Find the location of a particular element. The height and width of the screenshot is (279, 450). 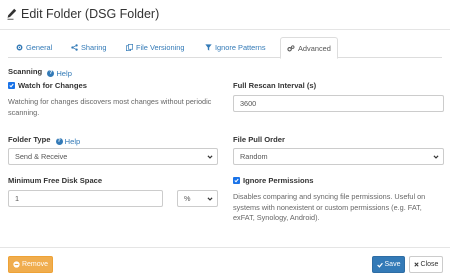

scanning-help-text: Help is located at coordinates (64, 73).